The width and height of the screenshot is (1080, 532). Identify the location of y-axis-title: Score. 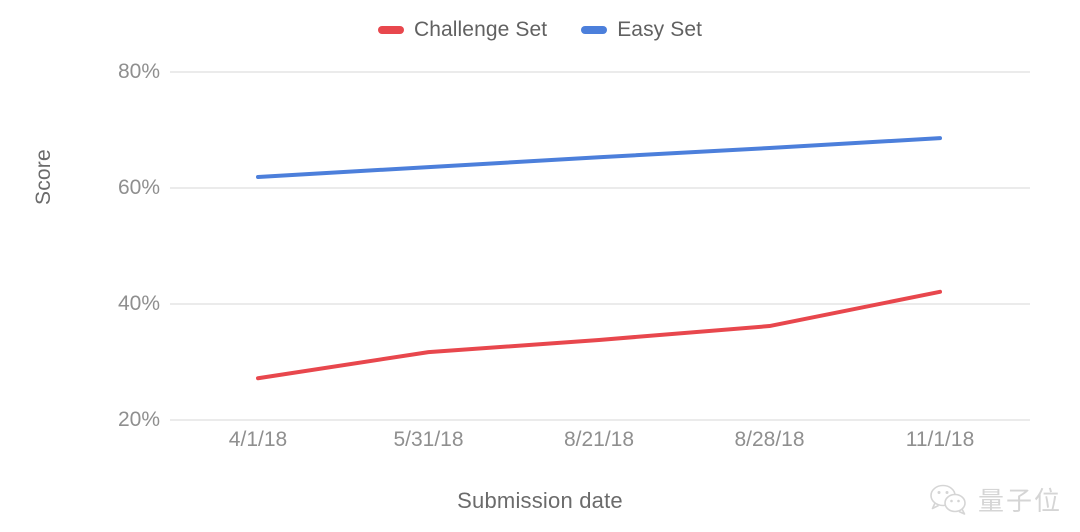
(43, 177).